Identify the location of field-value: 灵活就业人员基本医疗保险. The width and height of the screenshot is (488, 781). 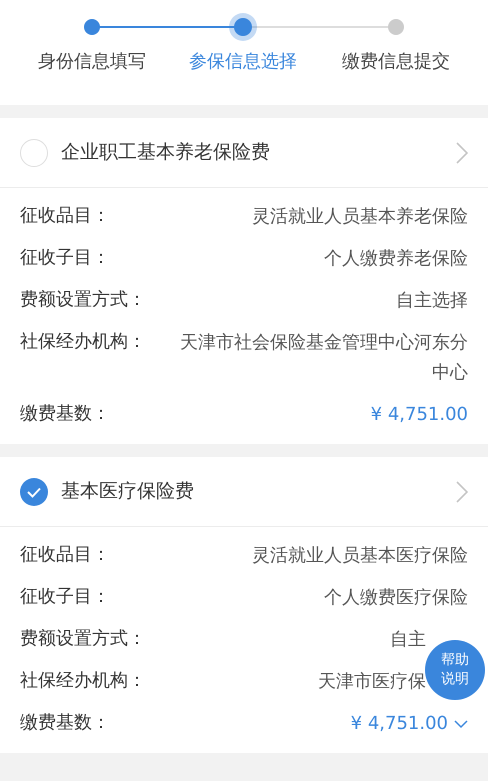
(360, 556).